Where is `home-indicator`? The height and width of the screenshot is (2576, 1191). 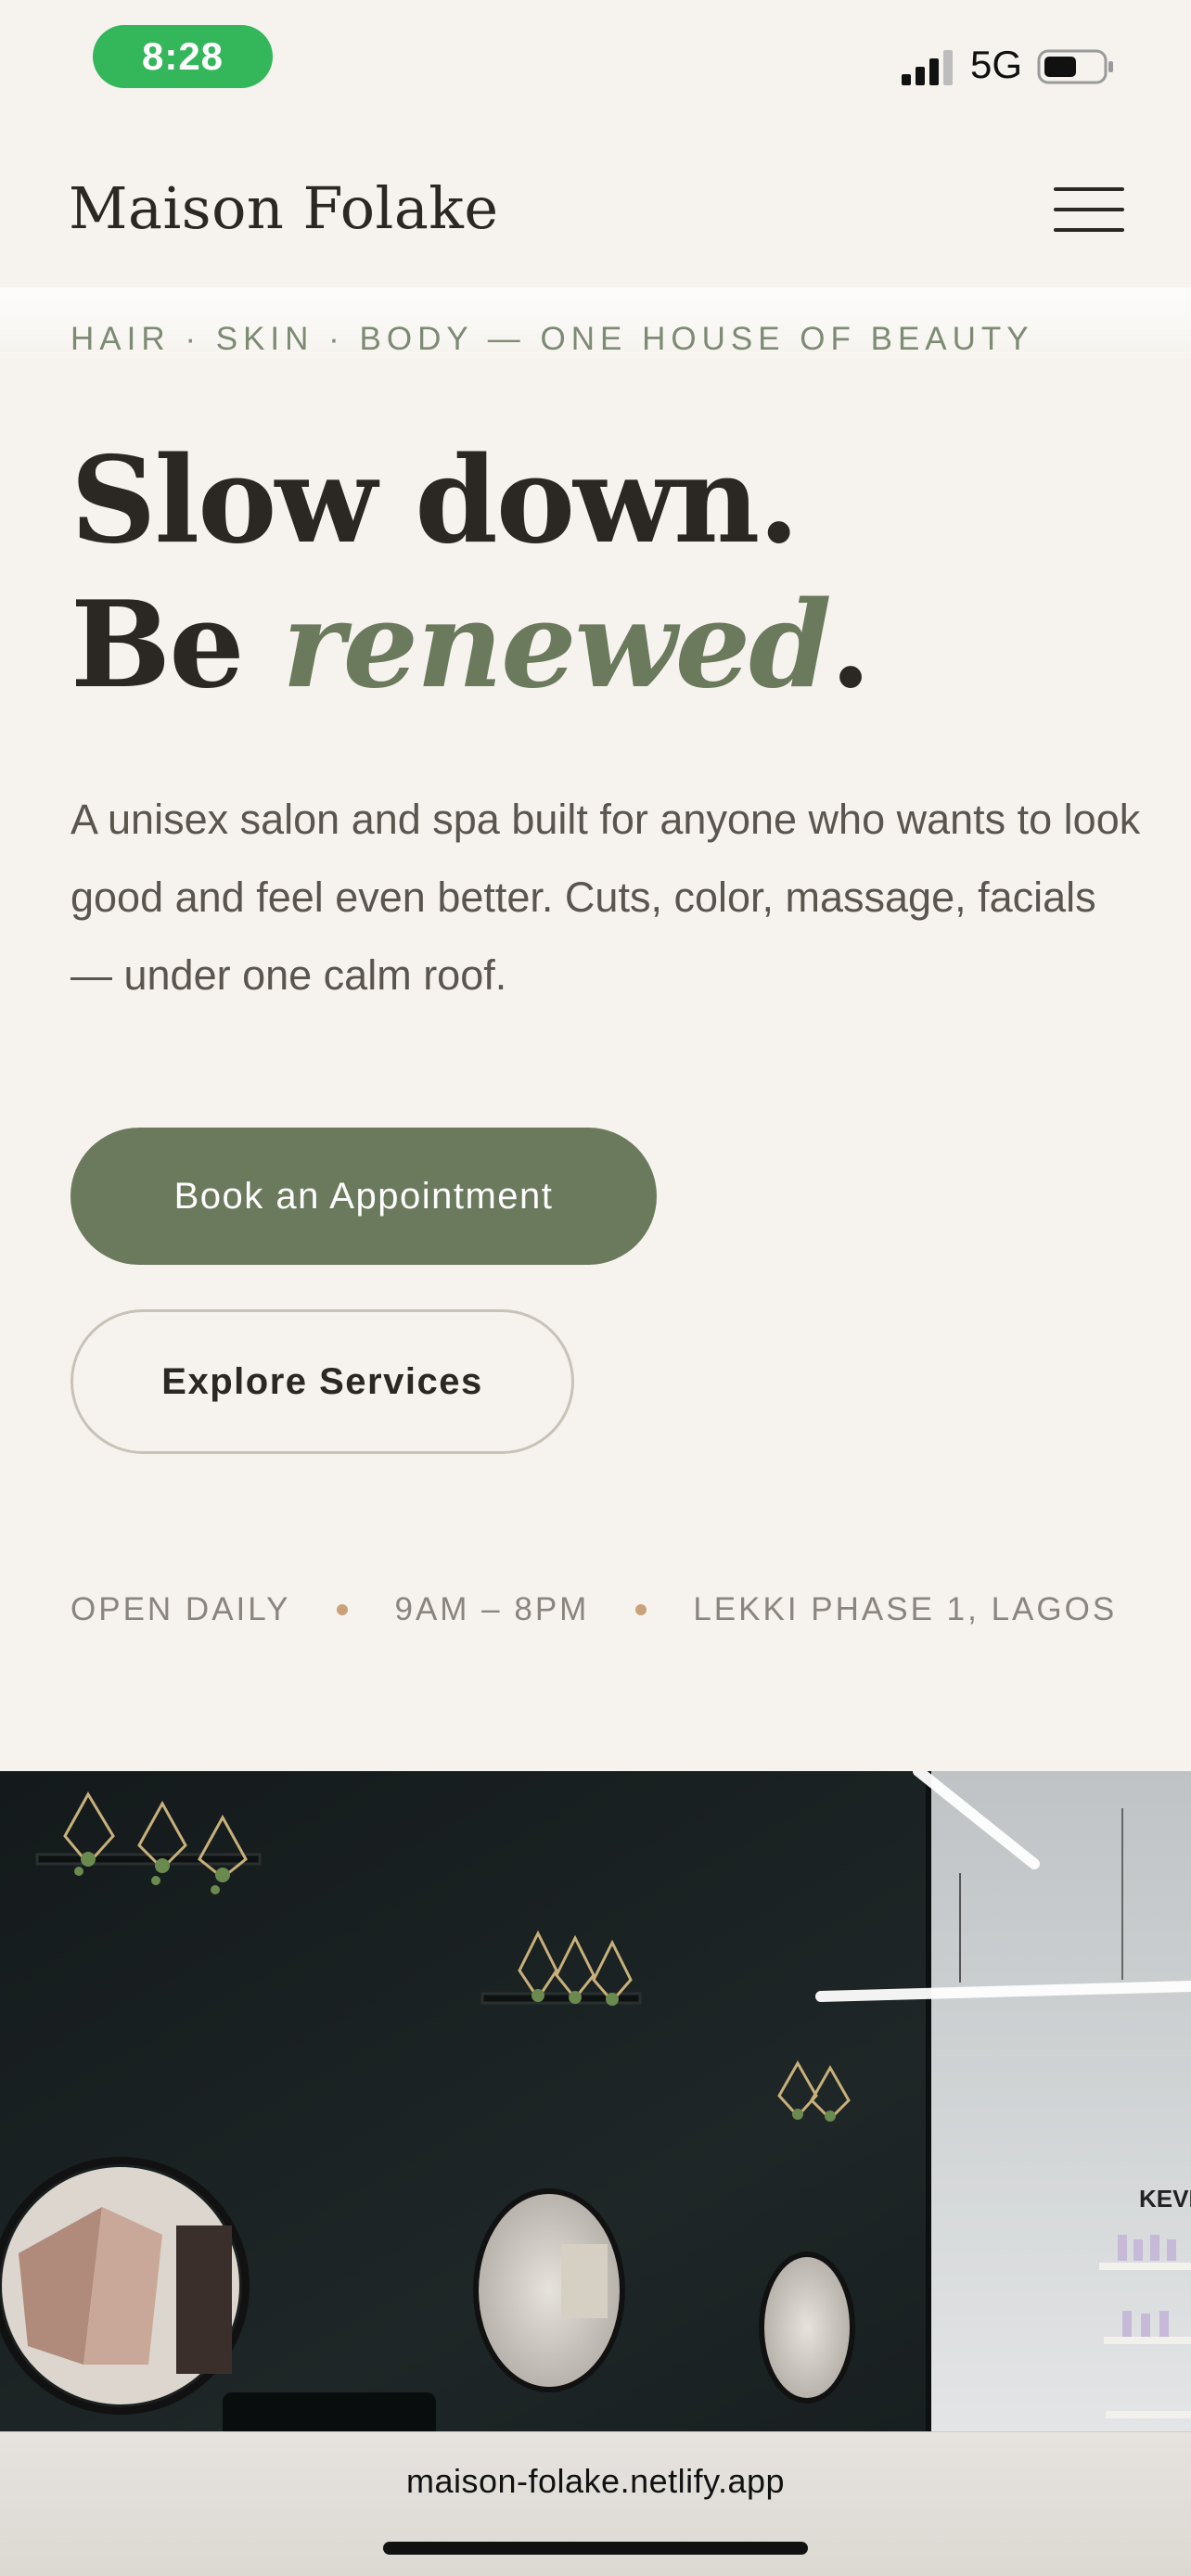 home-indicator is located at coordinates (595, 2548).